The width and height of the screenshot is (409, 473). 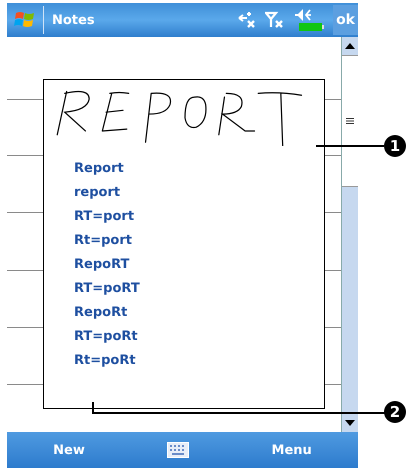 What do you see at coordinates (199, 217) in the screenshot?
I see `suggestion-item: RT=port` at bounding box center [199, 217].